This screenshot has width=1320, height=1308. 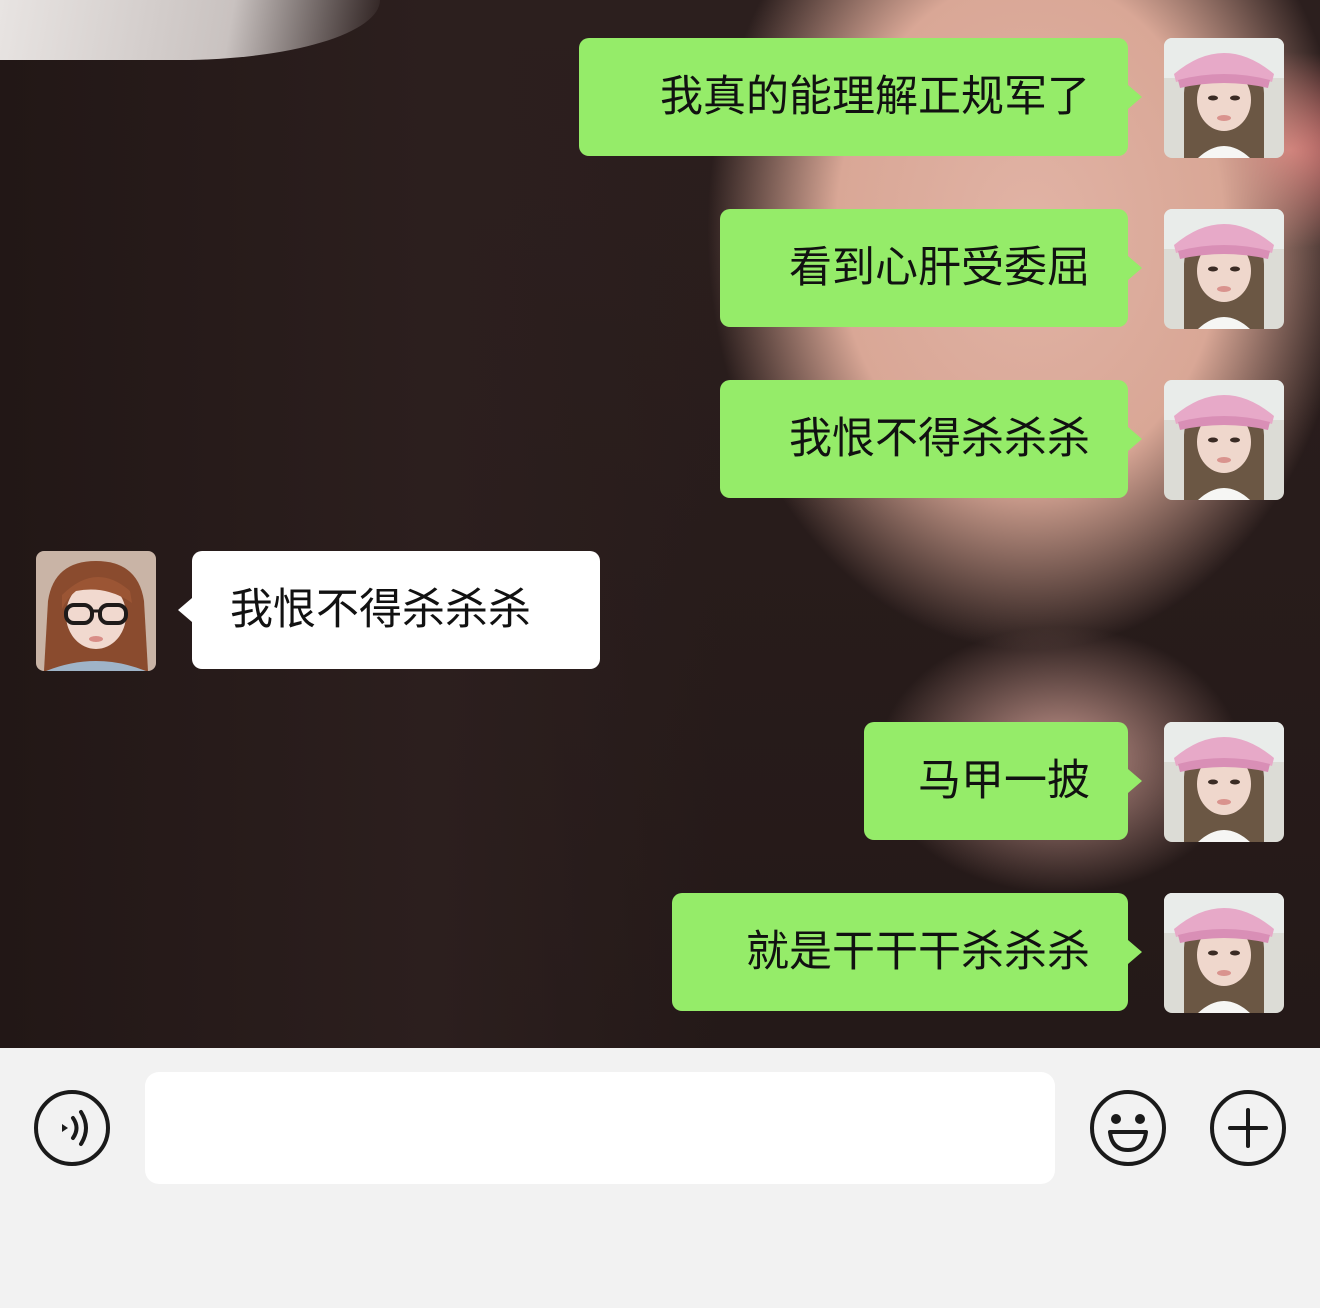 I want to click on emoji-button, so click(x=1128, y=1128).